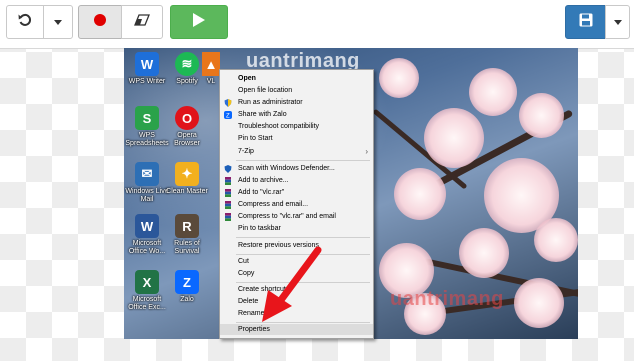 Image resolution: width=634 pixels, height=361 pixels. What do you see at coordinates (147, 174) in the screenshot?
I see `windows-live-mail-icon: ✉` at bounding box center [147, 174].